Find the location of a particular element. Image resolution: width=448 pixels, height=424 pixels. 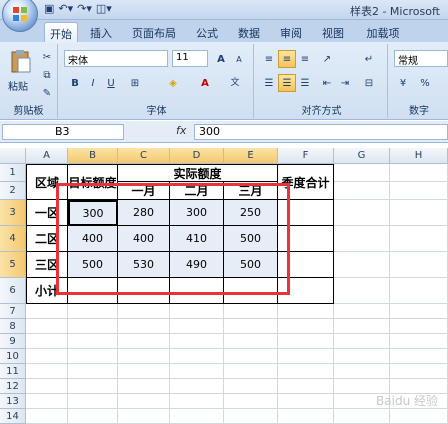

undo-icon: ↶▾ is located at coordinates (65, 8).